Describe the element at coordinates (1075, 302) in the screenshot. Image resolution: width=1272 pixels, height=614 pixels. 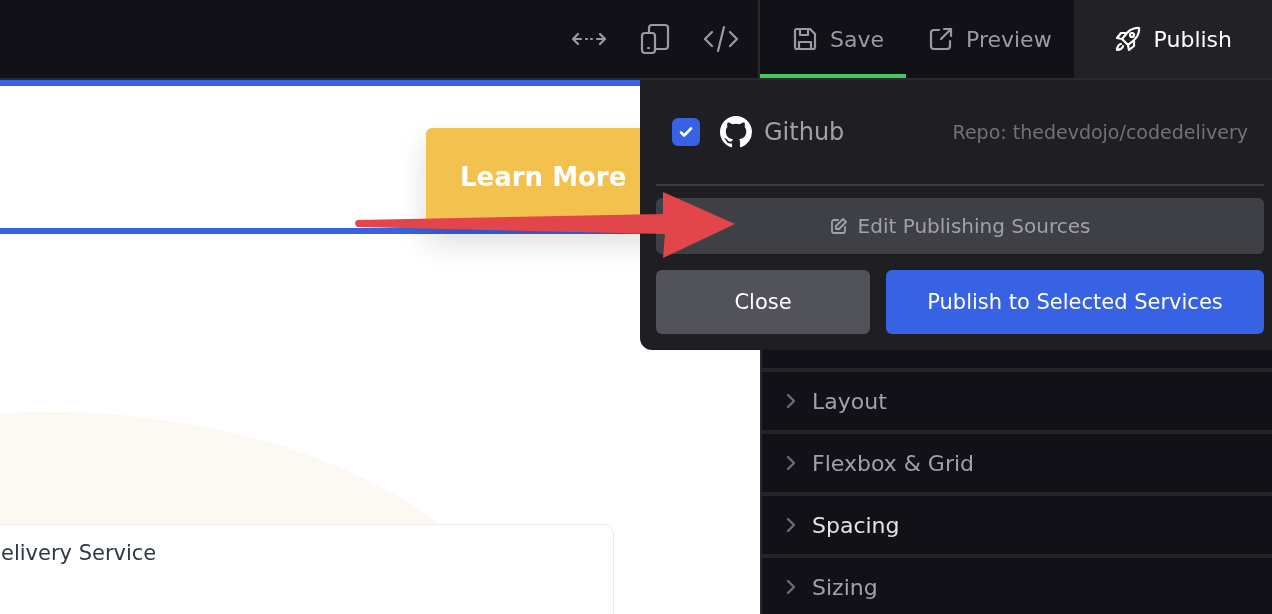
I see `publish-button: Publish to Selected Services` at that location.